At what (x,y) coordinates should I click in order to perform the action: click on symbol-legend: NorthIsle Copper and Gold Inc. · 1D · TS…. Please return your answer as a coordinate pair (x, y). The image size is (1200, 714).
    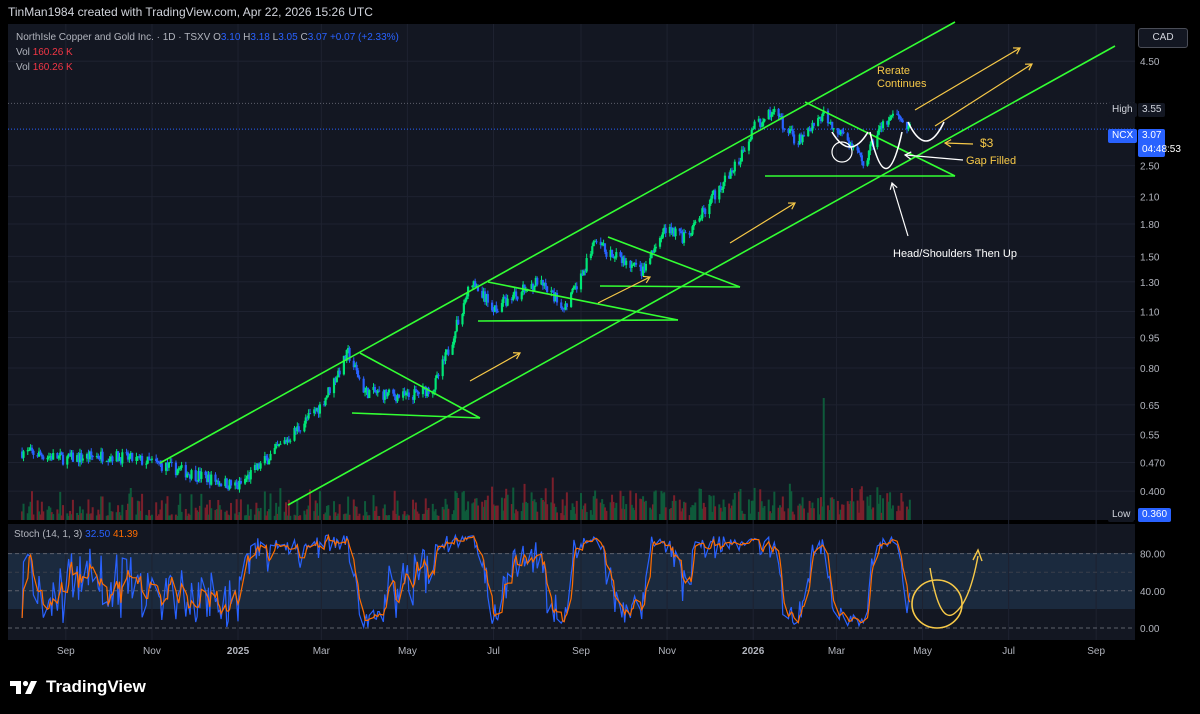
    Looking at the image, I should click on (207, 52).